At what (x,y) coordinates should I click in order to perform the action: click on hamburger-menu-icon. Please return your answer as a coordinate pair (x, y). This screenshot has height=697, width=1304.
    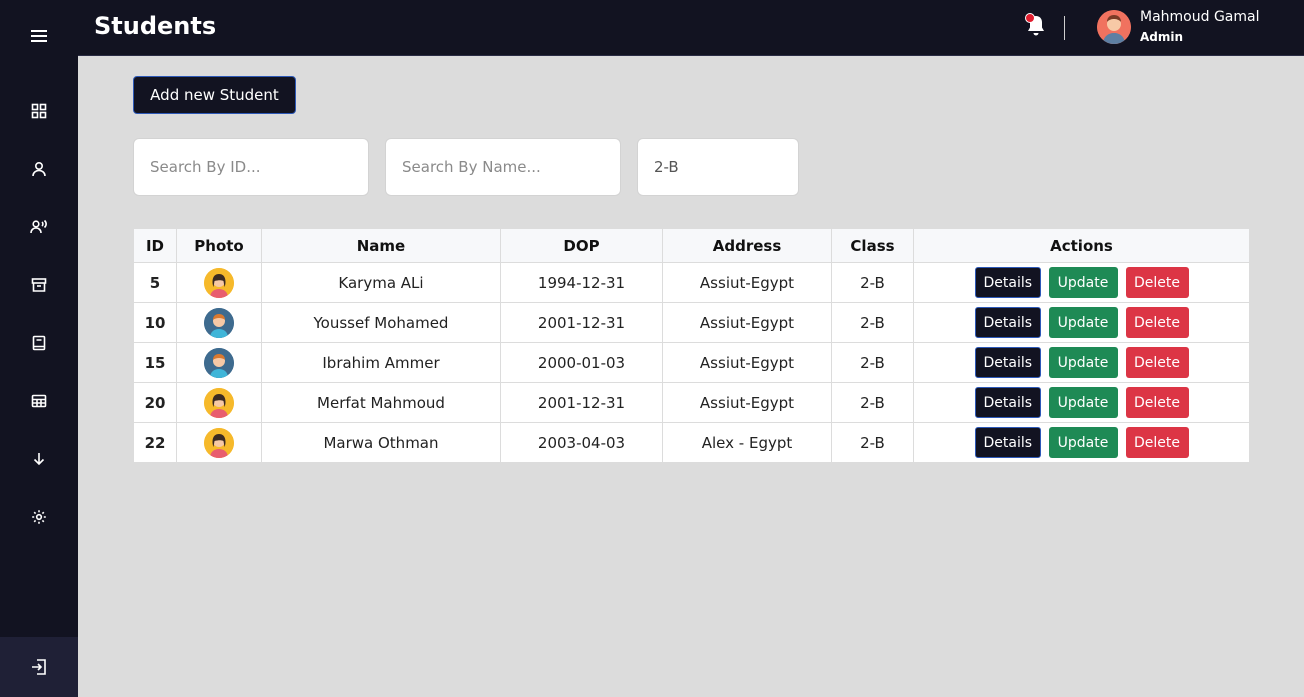
    Looking at the image, I should click on (39, 36).